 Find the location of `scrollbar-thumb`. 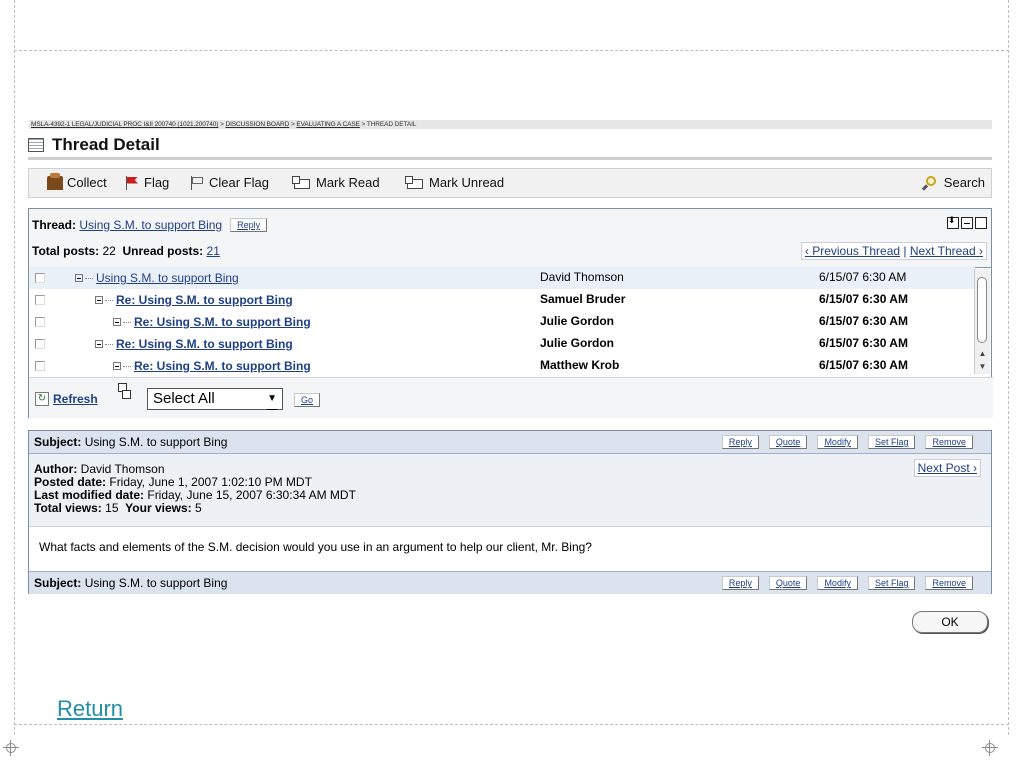

scrollbar-thumb is located at coordinates (982, 310).